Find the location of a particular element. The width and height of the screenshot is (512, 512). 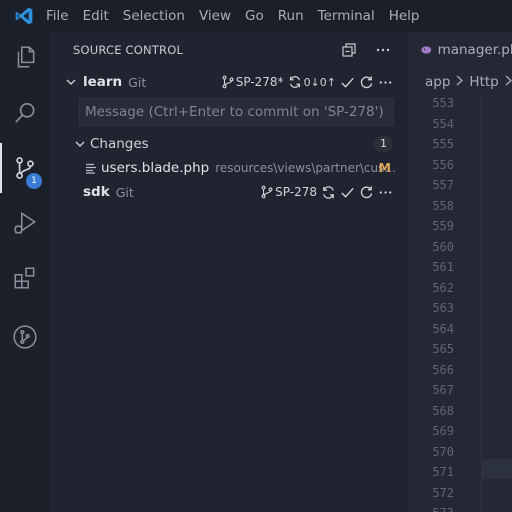

menu-go: Go is located at coordinates (254, 16).